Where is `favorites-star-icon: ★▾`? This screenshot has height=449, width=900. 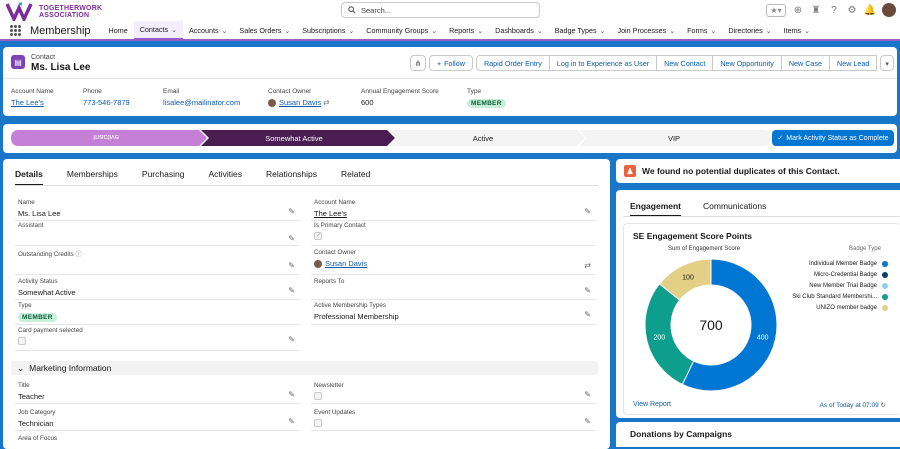 favorites-star-icon: ★▾ is located at coordinates (776, 10).